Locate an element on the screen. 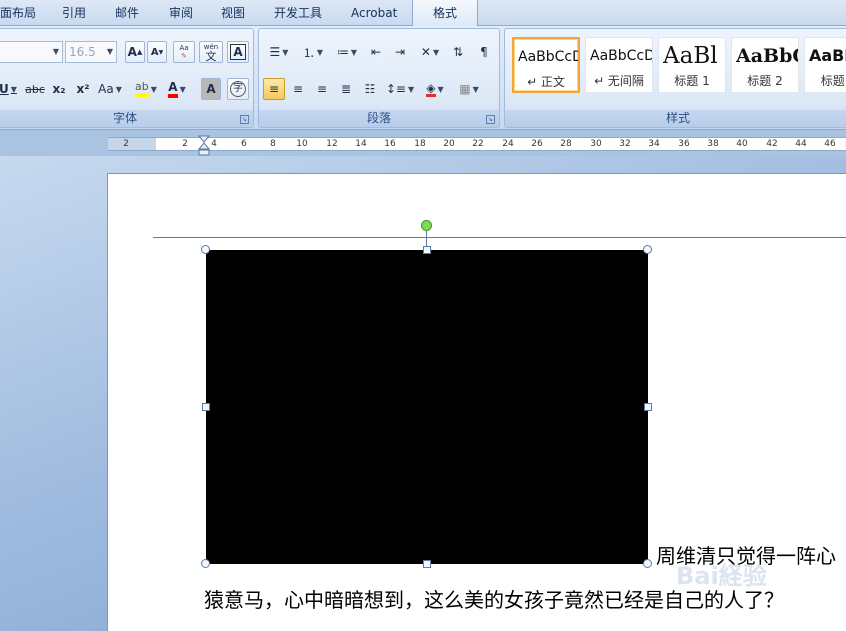 The image size is (846, 631). ribbon-tab-bar: 面布局 引用 邮件 审阅 视图 开发工具 Acrobat 格式 is located at coordinates (423, 13).